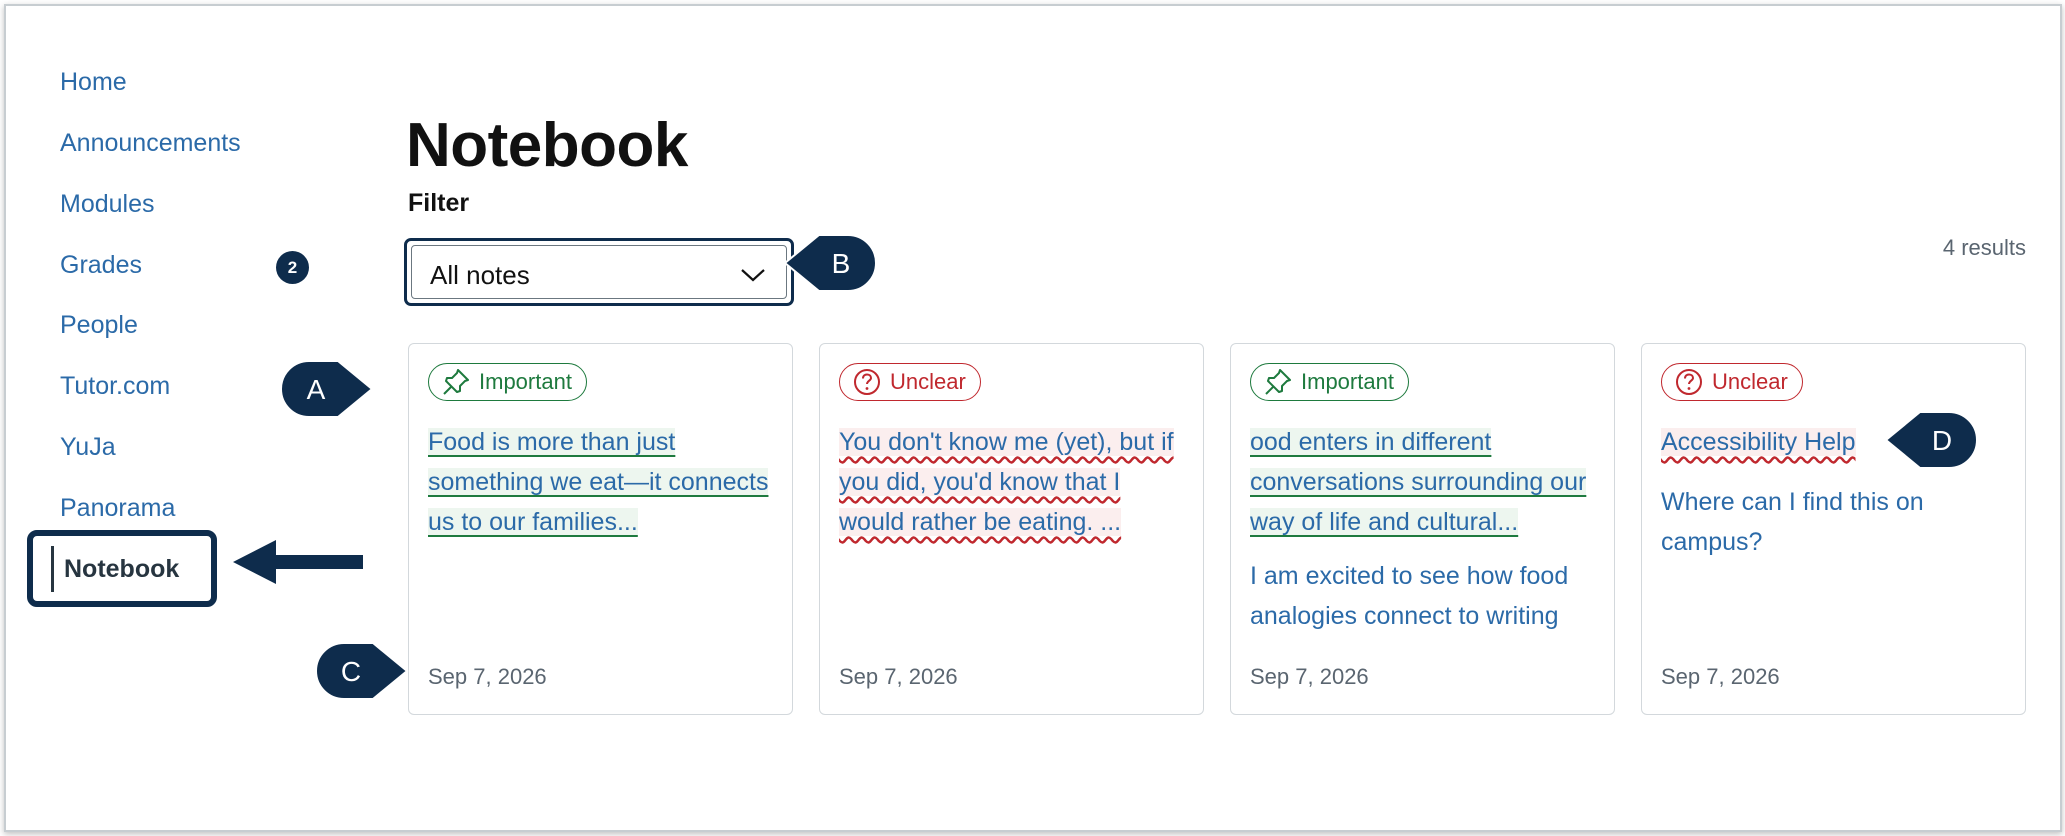  Describe the element at coordinates (1984, 247) in the screenshot. I see `results-count: 4 results` at that location.